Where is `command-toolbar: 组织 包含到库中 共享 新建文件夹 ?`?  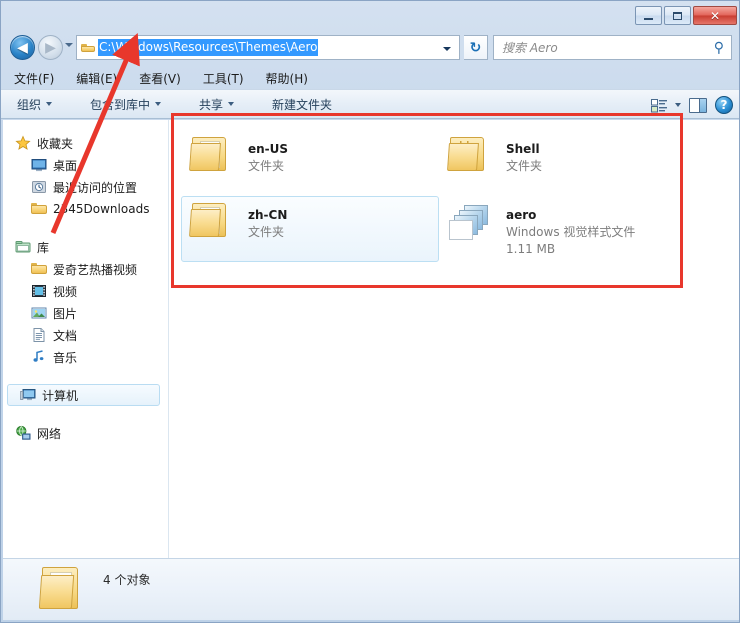
command-toolbar: 组织 包含到库中 共享 新建文件夹 ? is located at coordinates (370, 104).